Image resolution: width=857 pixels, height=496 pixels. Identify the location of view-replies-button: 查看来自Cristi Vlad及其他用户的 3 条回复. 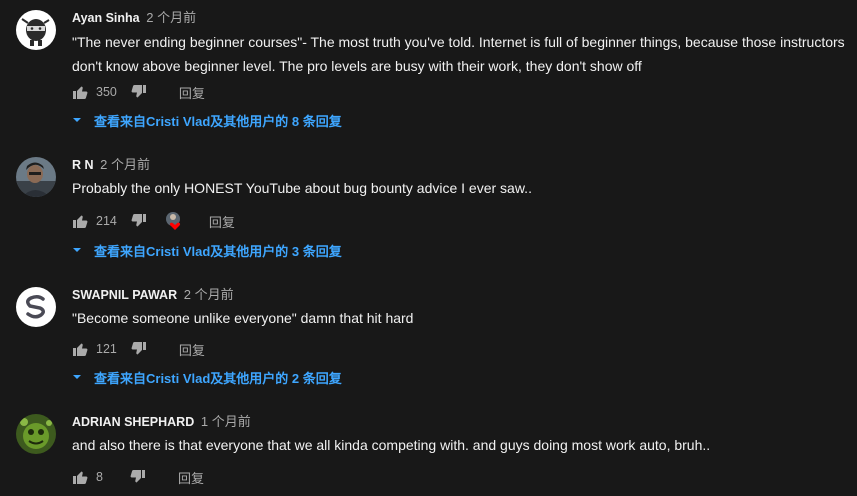
(207, 250).